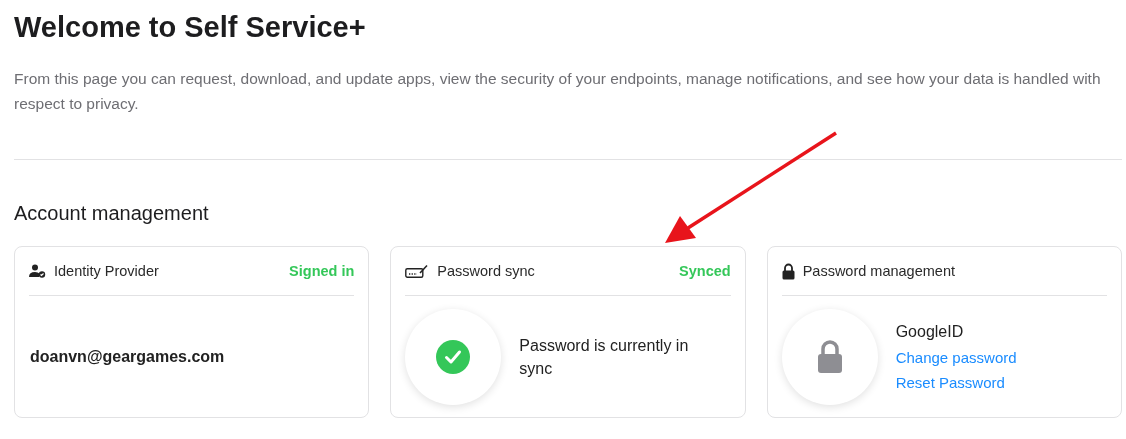  Describe the element at coordinates (37, 271) in the screenshot. I see `user-check-icon` at that location.